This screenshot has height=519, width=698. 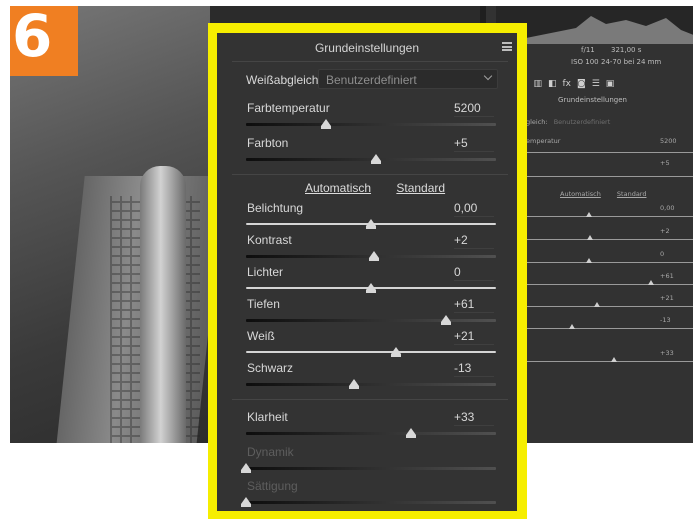 What do you see at coordinates (367, 48) in the screenshot?
I see `panel-title: Grundeinstellungen` at bounding box center [367, 48].